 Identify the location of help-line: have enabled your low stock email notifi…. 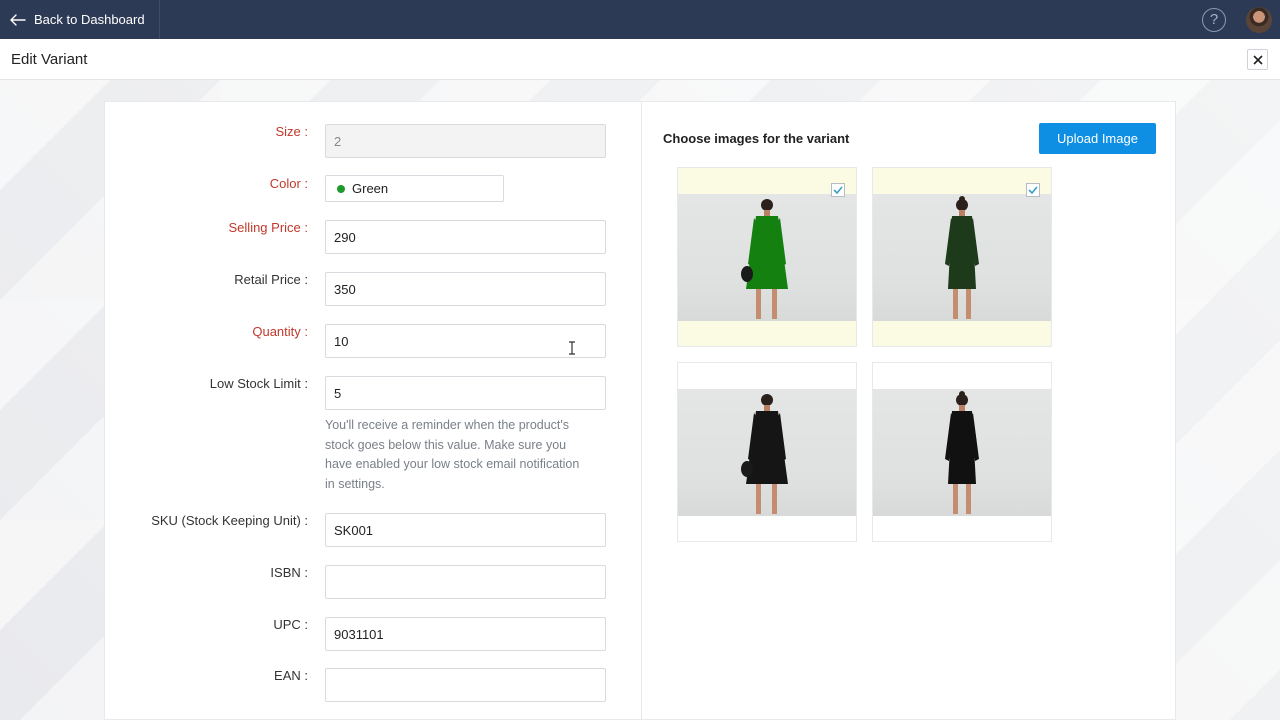
(452, 464).